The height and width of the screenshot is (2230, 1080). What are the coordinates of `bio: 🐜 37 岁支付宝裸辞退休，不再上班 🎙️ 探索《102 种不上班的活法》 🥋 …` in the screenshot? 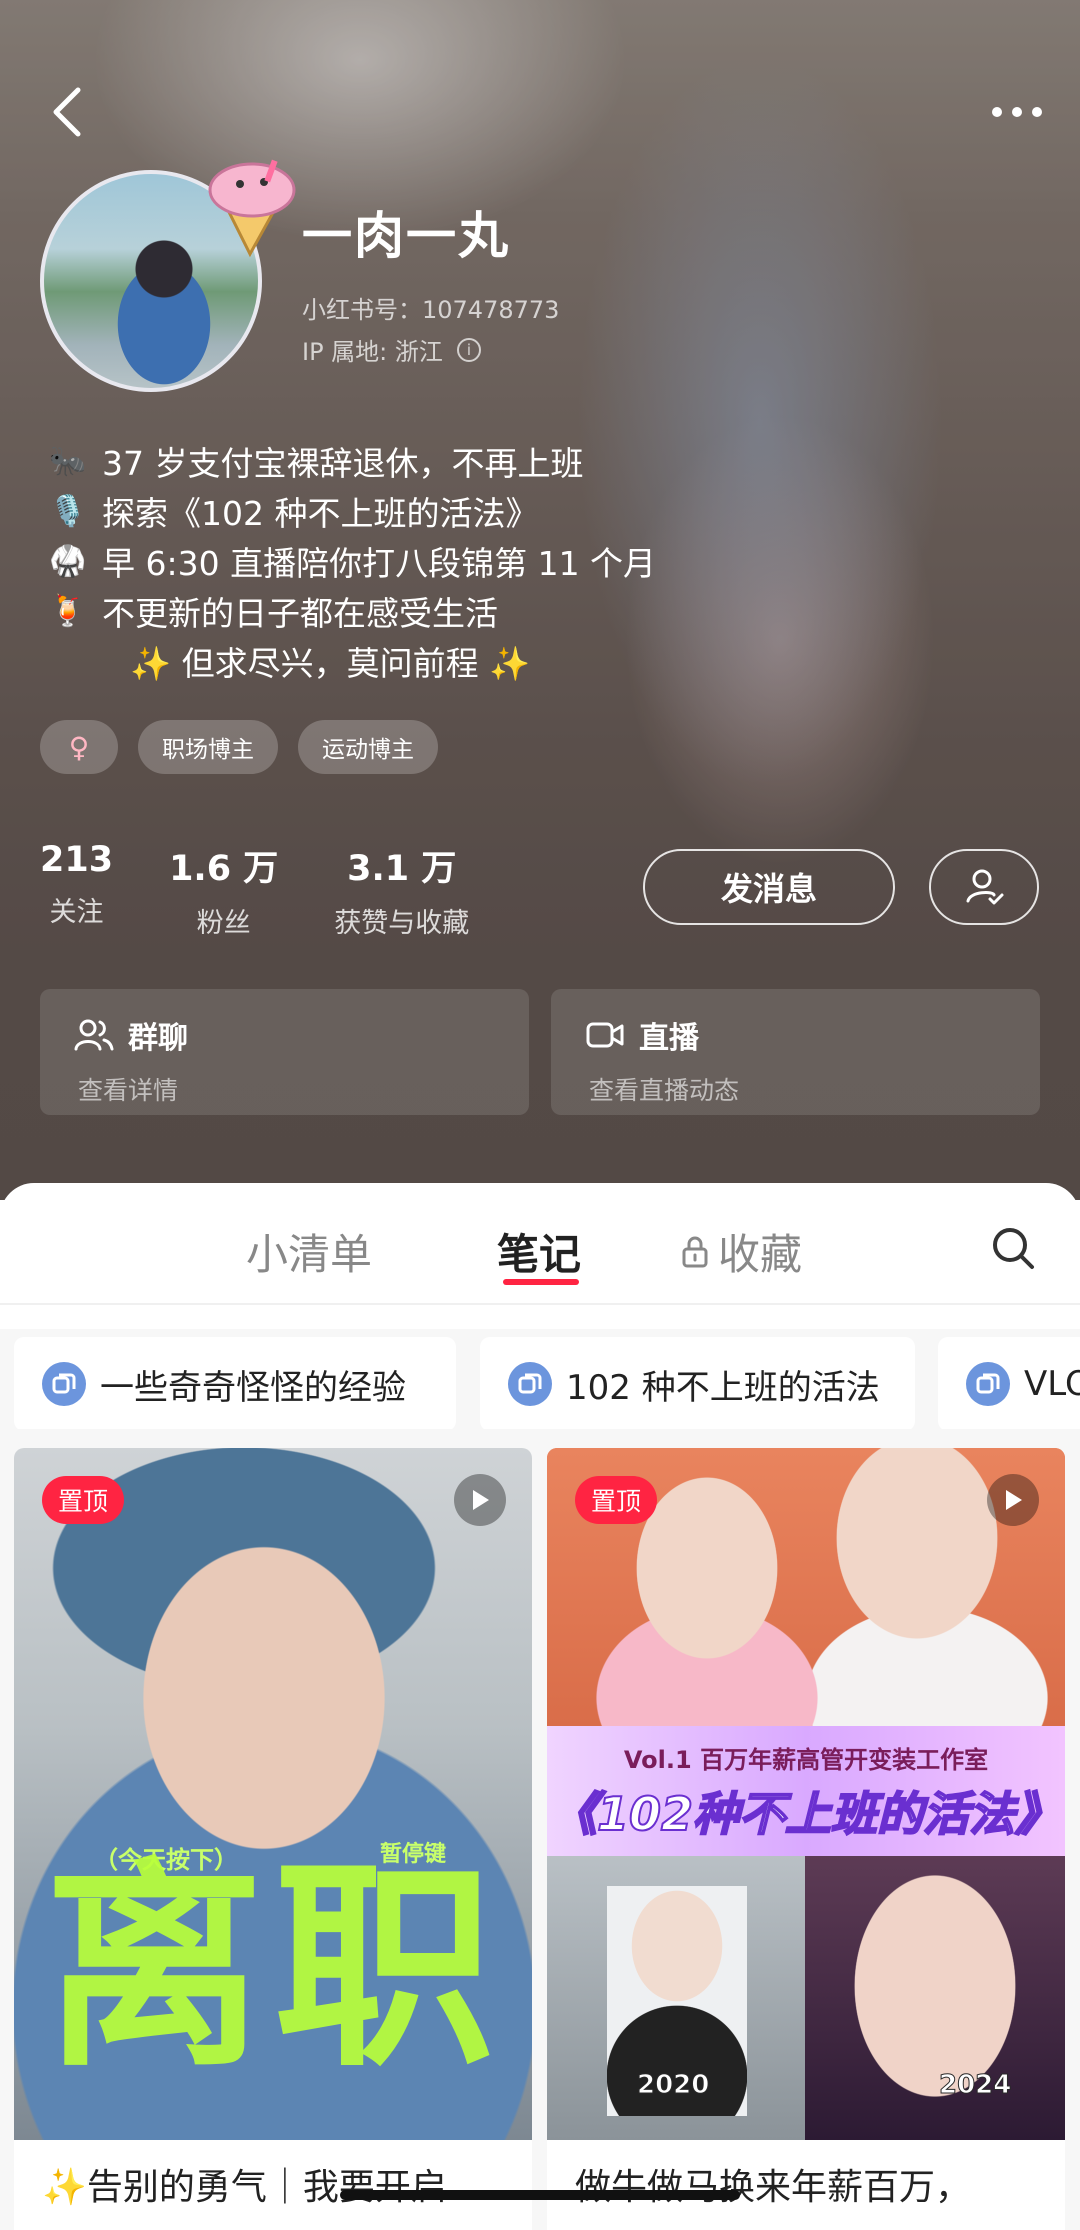 It's located at (496, 561).